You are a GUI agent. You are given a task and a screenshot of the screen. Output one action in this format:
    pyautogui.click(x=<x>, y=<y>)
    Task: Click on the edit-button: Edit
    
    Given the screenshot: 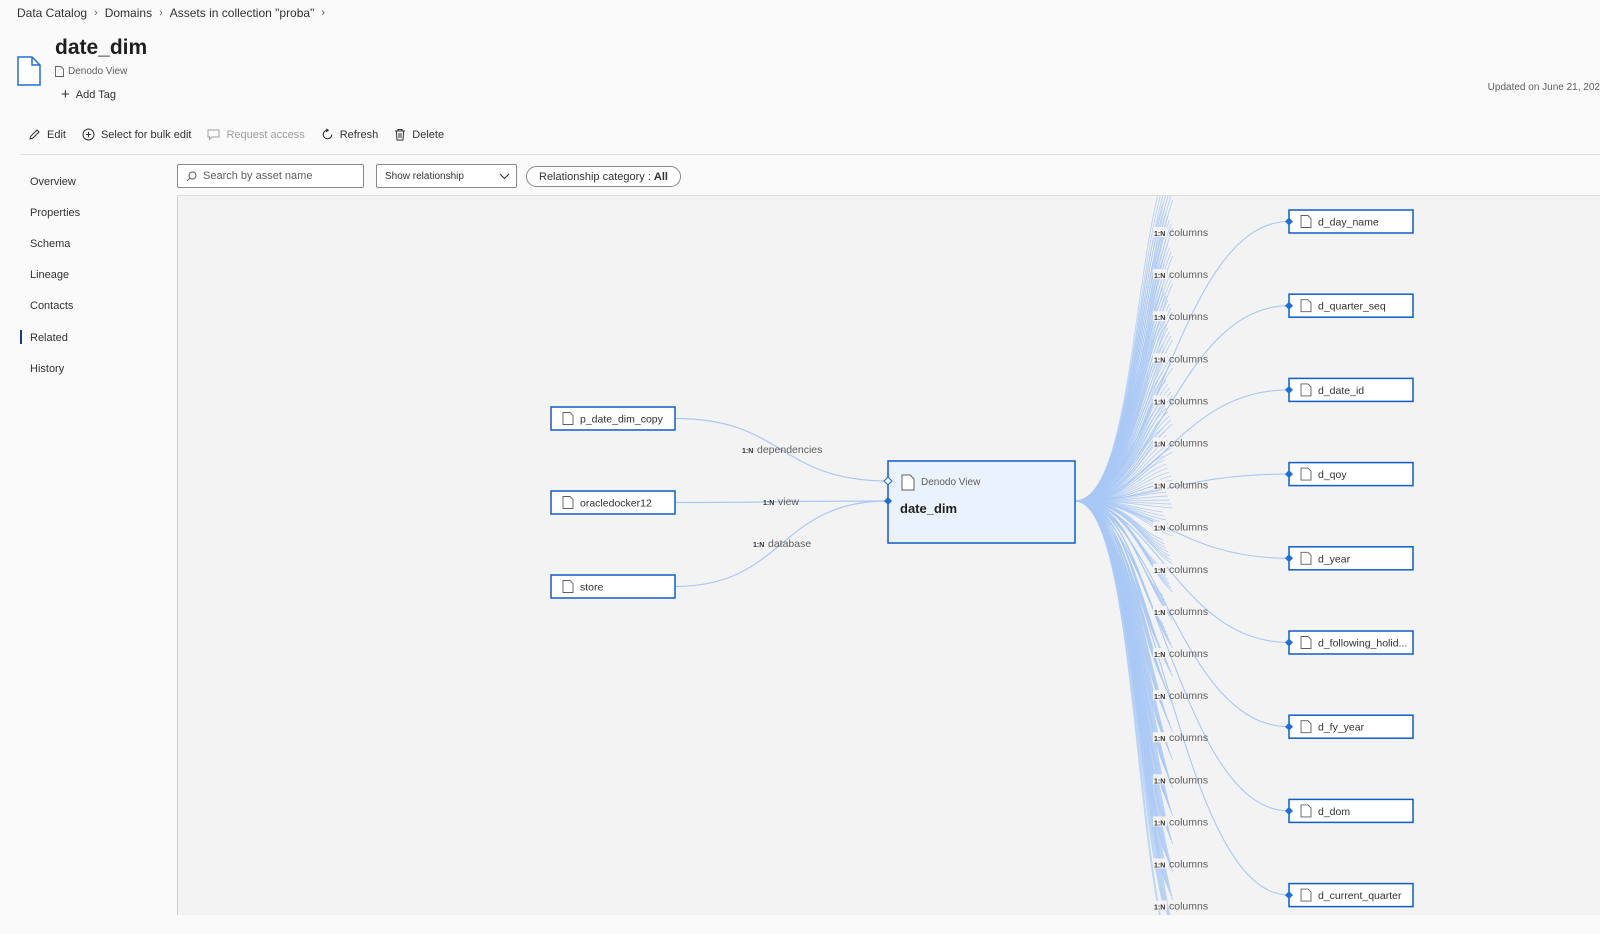 What is the action you would take?
    pyautogui.click(x=47, y=134)
    